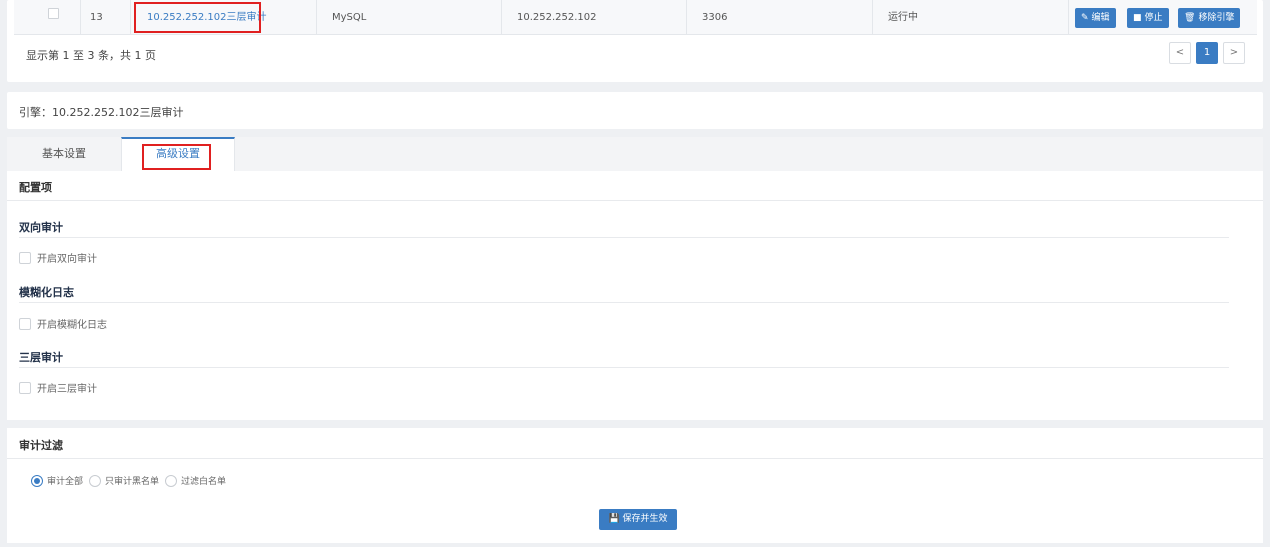 The width and height of the screenshot is (1270, 547). Describe the element at coordinates (557, 17) in the screenshot. I see `row-ip: 10.252.252.102` at that location.